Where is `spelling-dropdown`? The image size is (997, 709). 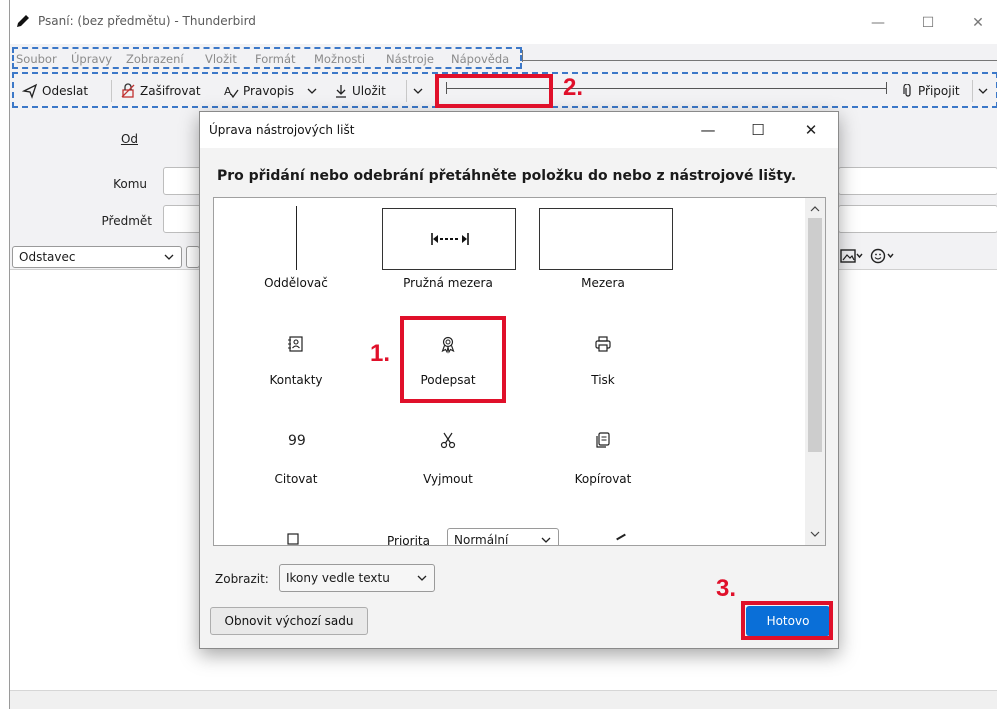 spelling-dropdown is located at coordinates (312, 91).